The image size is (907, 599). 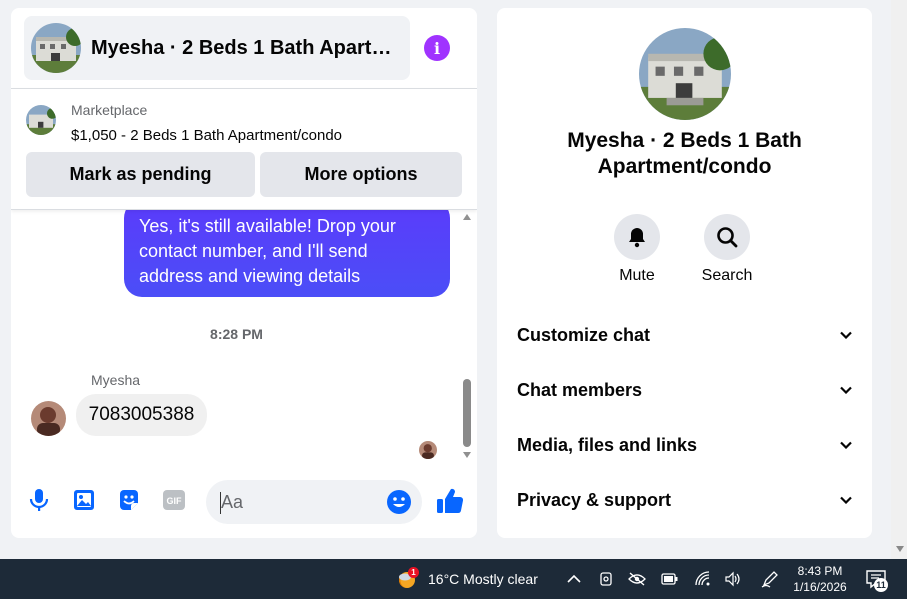 What do you see at coordinates (48, 418) in the screenshot?
I see `sender-avatar` at bounding box center [48, 418].